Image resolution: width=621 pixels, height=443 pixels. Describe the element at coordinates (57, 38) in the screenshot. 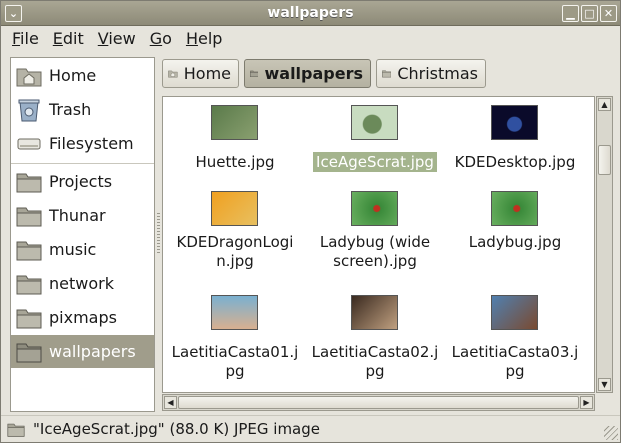

I see `menu-edit-mnemonic: E` at that location.